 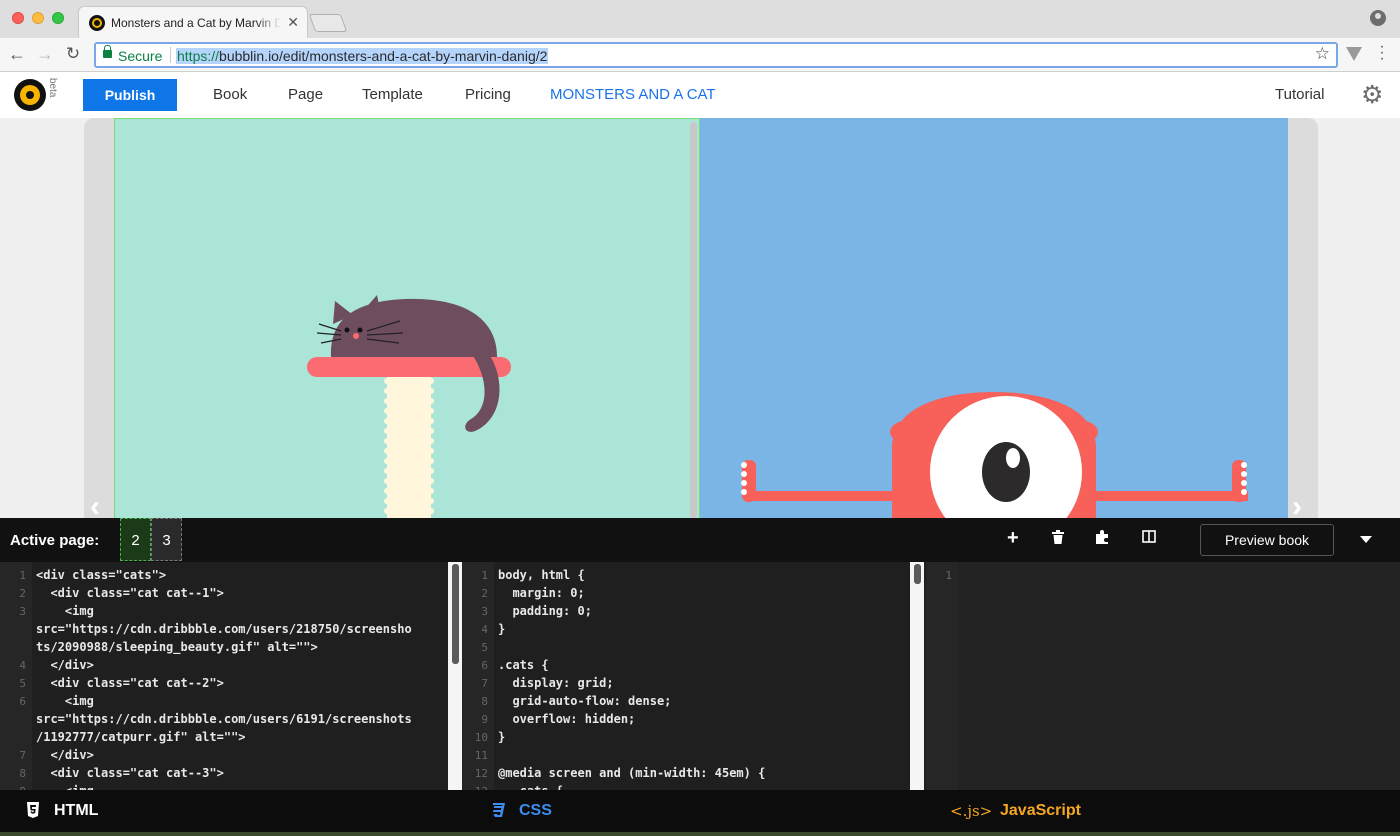 What do you see at coordinates (1103, 539) in the screenshot?
I see `puzzle-piece-icon` at bounding box center [1103, 539].